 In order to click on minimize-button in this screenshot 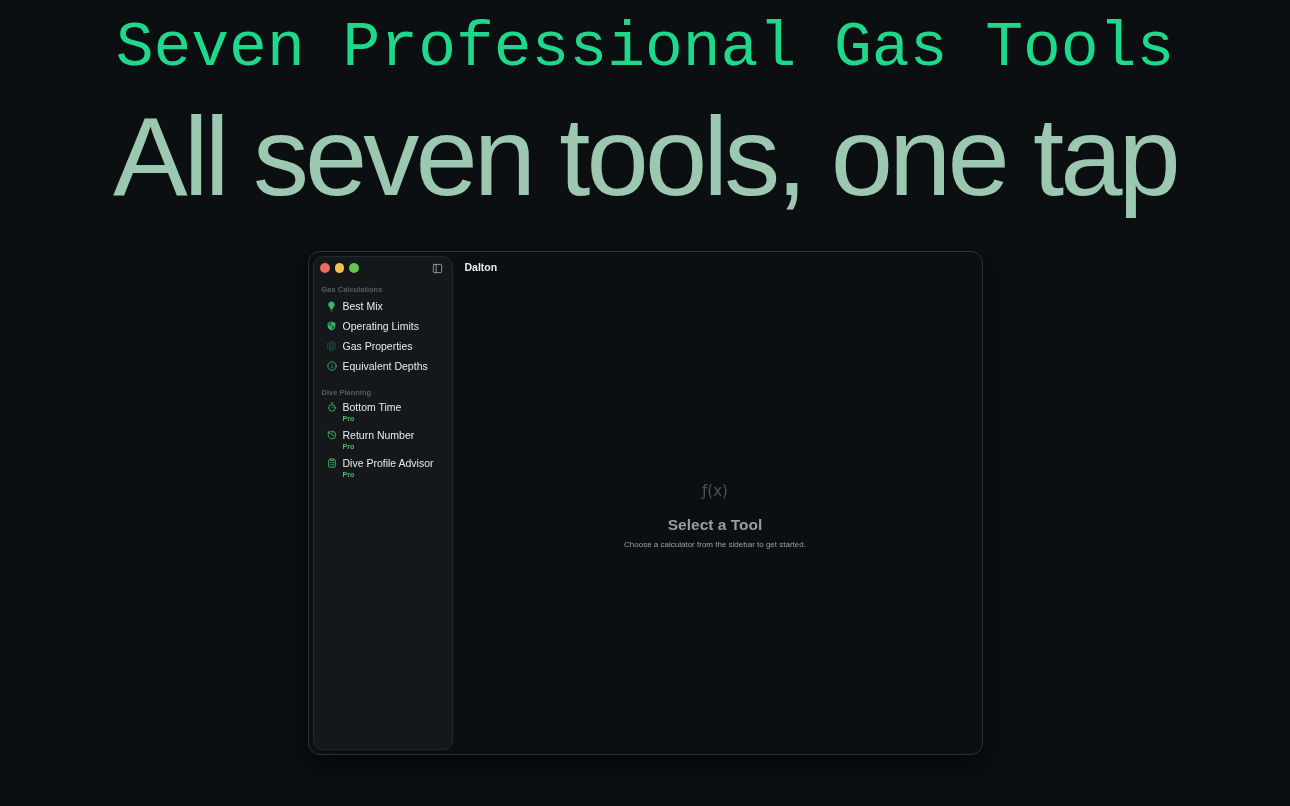, I will do `click(339, 268)`.